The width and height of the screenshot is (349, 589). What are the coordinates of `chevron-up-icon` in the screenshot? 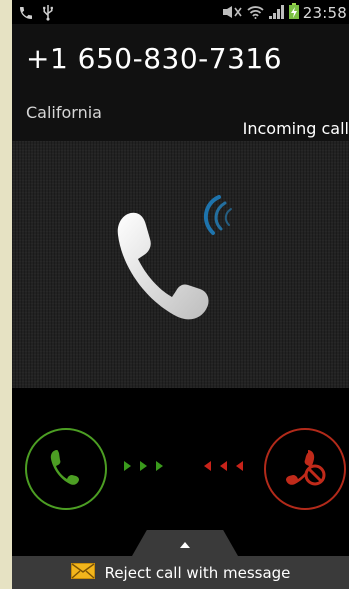 It's located at (185, 545).